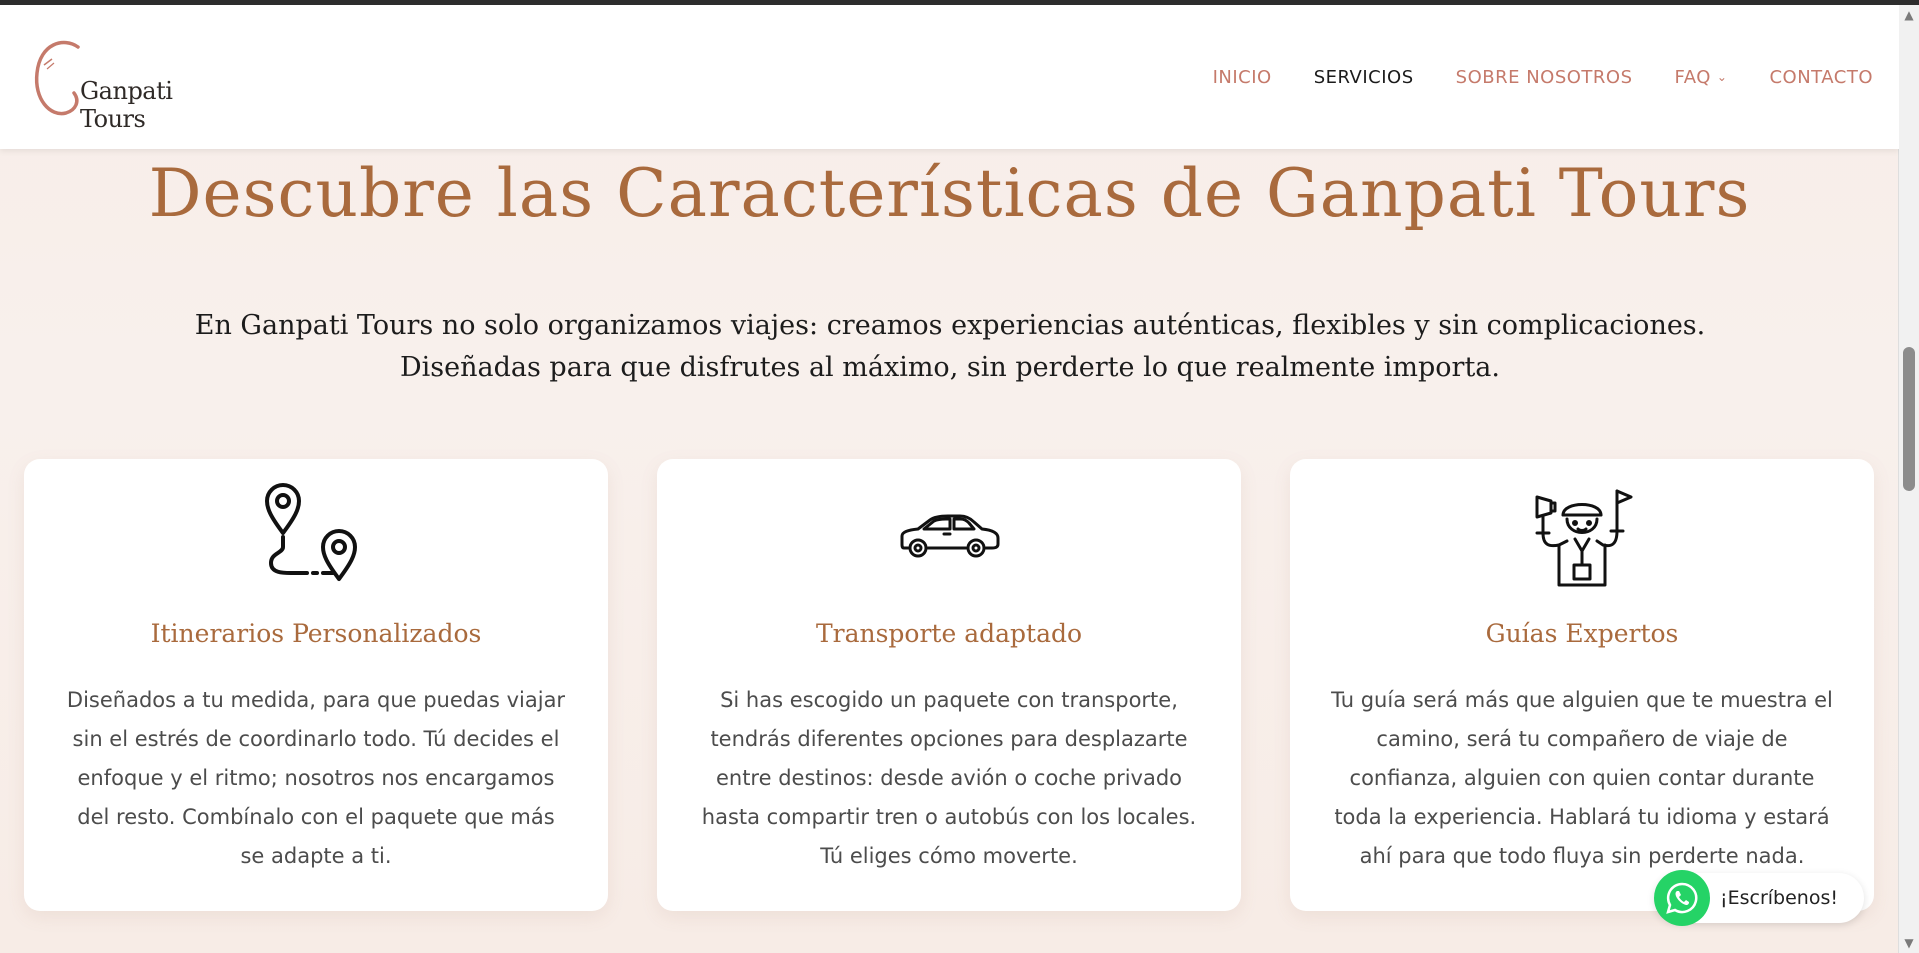 This screenshot has width=1919, height=953. Describe the element at coordinates (126, 105) in the screenshot. I see `logo-text: Ganpati Tours` at that location.